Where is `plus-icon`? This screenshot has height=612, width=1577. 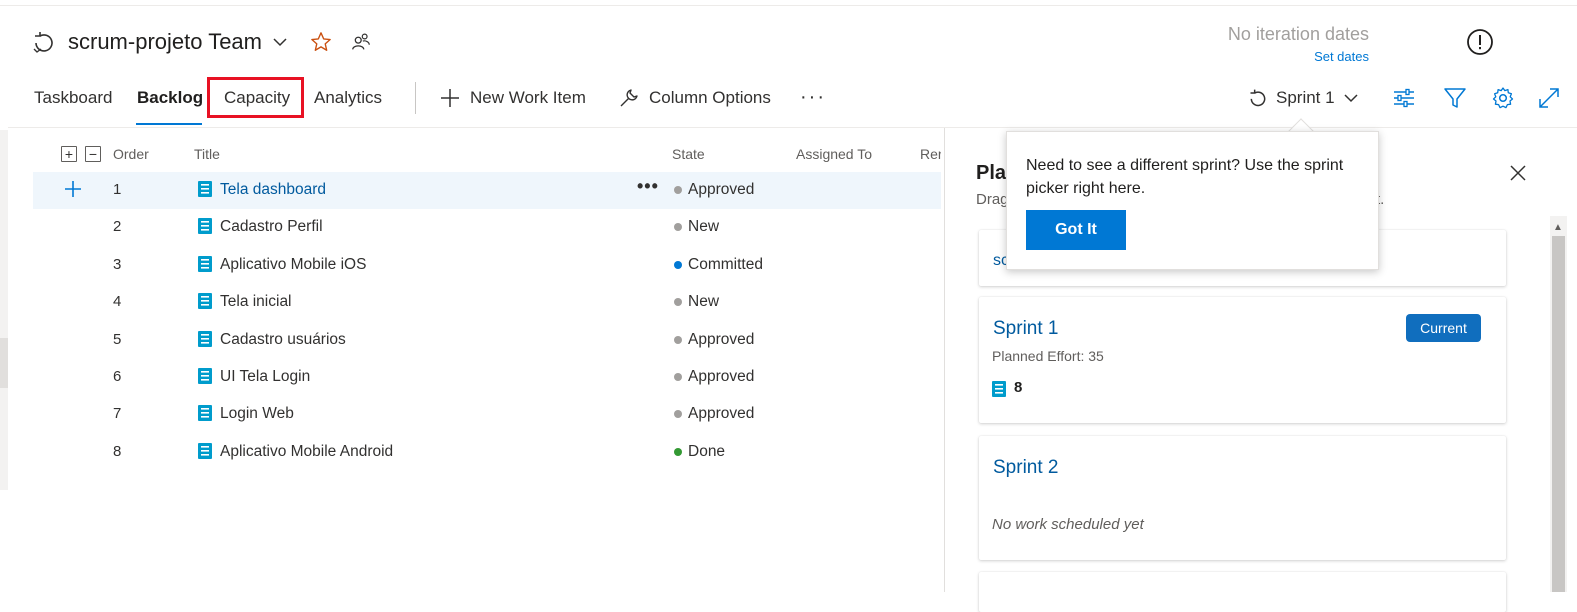 plus-icon is located at coordinates (450, 98).